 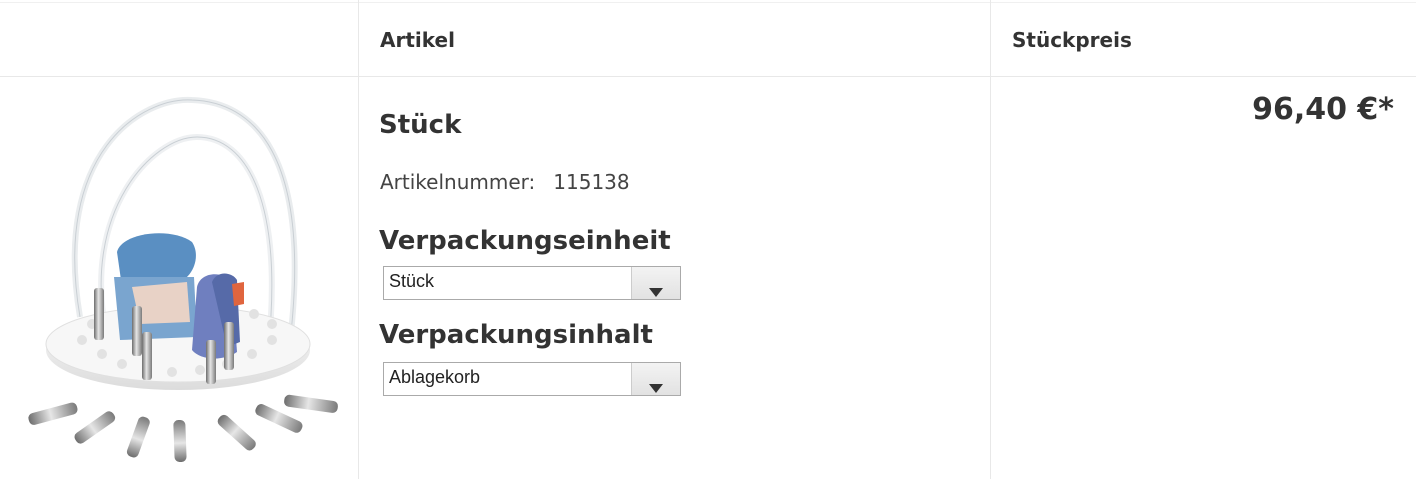 What do you see at coordinates (525, 241) in the screenshot?
I see `packaging-unit-label: Verpackungseinheit` at bounding box center [525, 241].